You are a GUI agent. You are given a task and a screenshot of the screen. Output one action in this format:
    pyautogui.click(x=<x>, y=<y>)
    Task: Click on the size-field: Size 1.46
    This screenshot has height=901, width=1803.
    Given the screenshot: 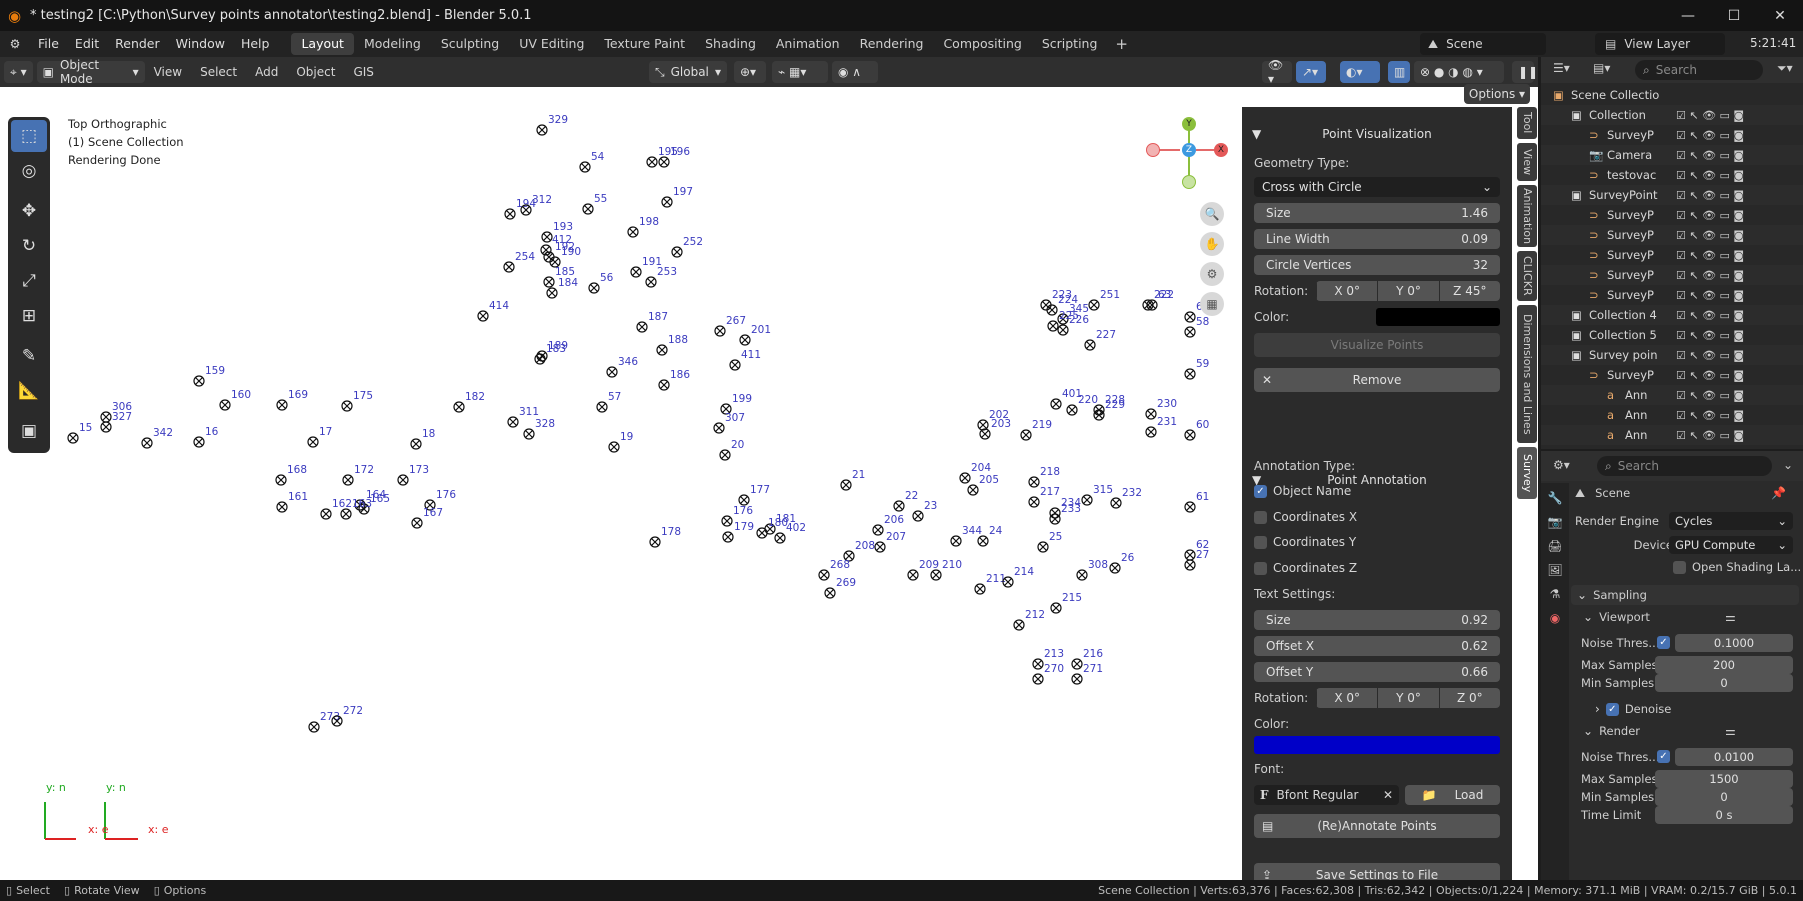 What is the action you would take?
    pyautogui.click(x=1377, y=213)
    